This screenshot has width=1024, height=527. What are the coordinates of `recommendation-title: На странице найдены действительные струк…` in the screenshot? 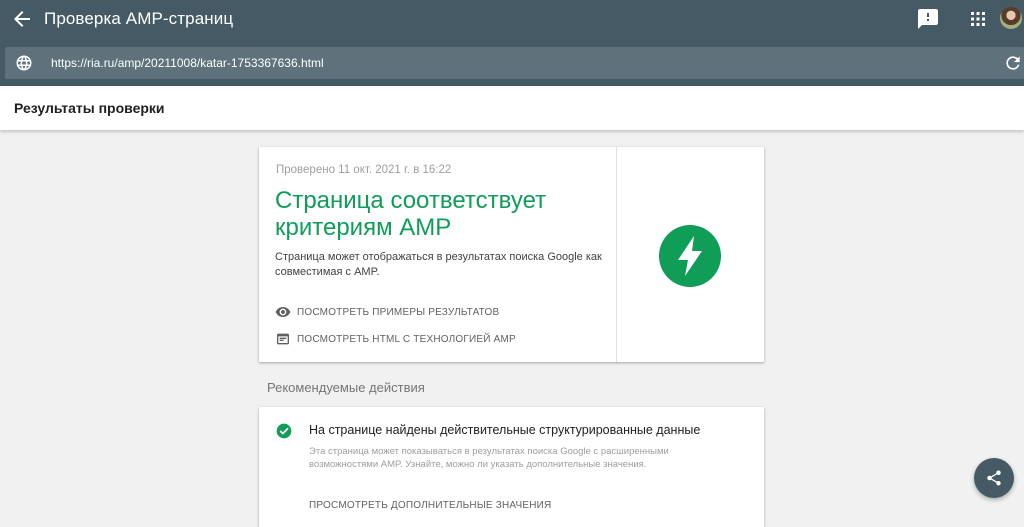 It's located at (505, 430).